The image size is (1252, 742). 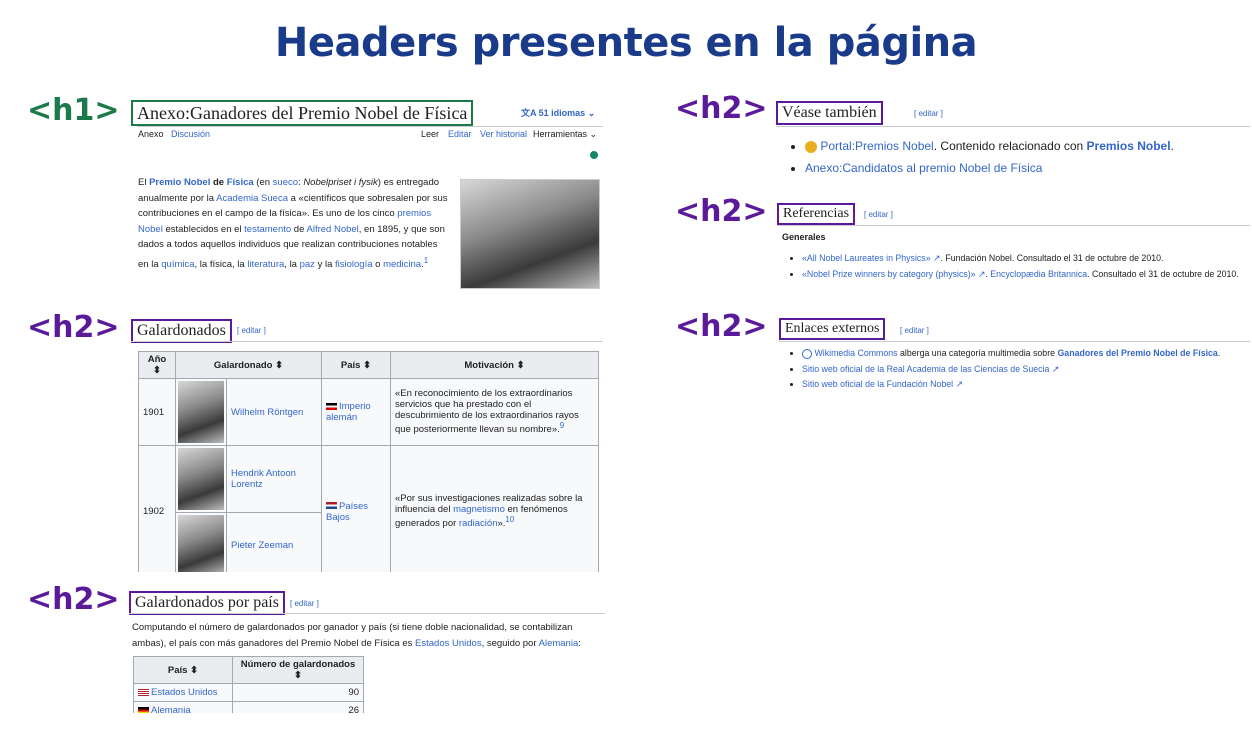 What do you see at coordinates (285, 182) in the screenshot?
I see `link-sueco: sueco` at bounding box center [285, 182].